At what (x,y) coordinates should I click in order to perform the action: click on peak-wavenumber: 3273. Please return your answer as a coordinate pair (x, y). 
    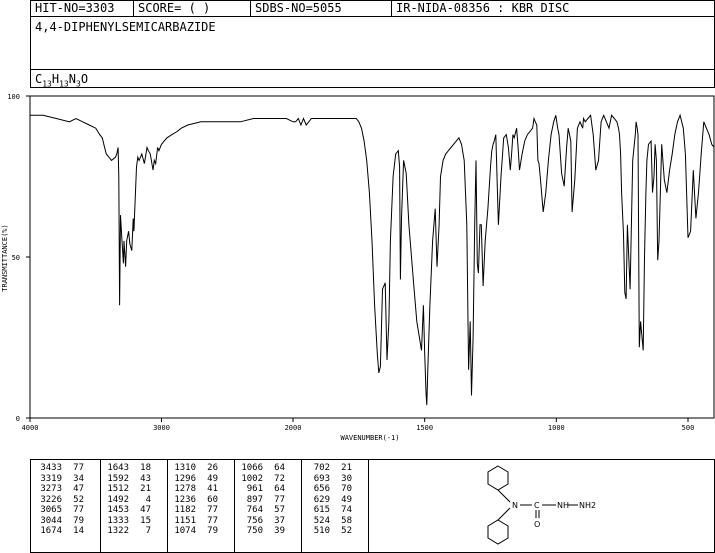
    Looking at the image, I should click on (51, 489).